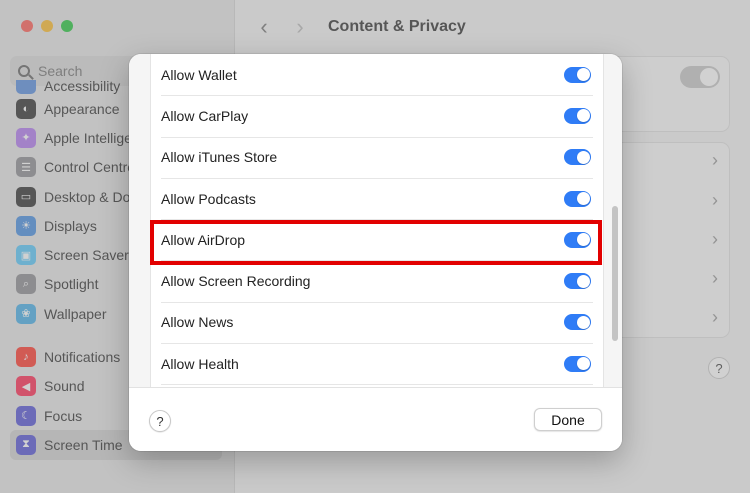 The image size is (750, 493). Describe the element at coordinates (377, 239) in the screenshot. I see `list-item-allow-airdrop: Allow AirDrop` at that location.